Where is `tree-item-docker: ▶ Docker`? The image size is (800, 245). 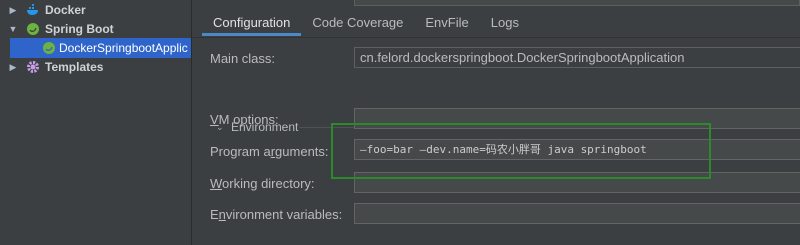
tree-item-docker: ▶ Docker is located at coordinates (95, 10).